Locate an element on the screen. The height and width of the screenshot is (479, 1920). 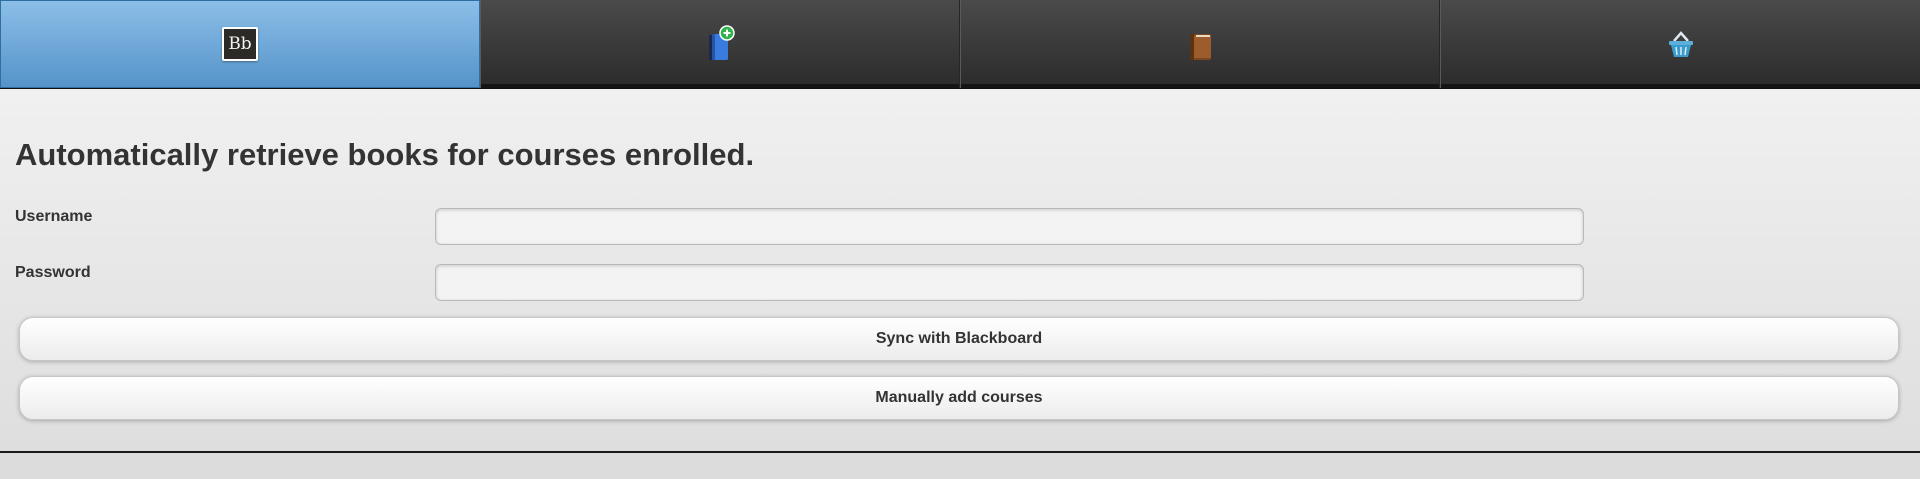
tab-add-book is located at coordinates (720, 44).